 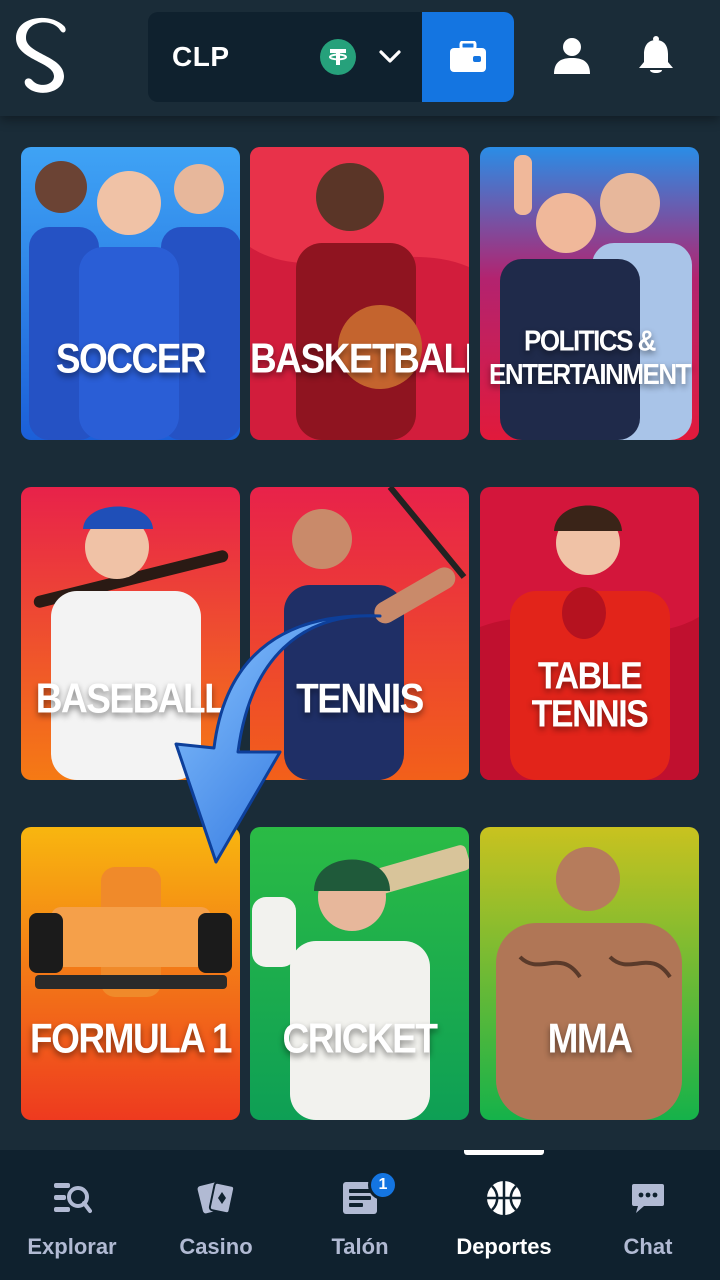 I want to click on sport-card-cricket: CRICKET, so click(x=359, y=973).